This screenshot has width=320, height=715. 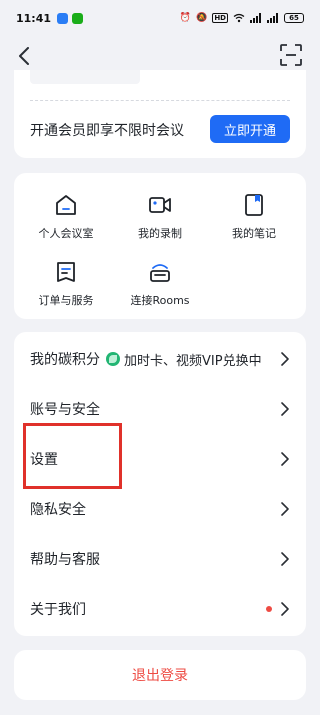 What do you see at coordinates (269, 609) in the screenshot?
I see `notification-dot` at bounding box center [269, 609].